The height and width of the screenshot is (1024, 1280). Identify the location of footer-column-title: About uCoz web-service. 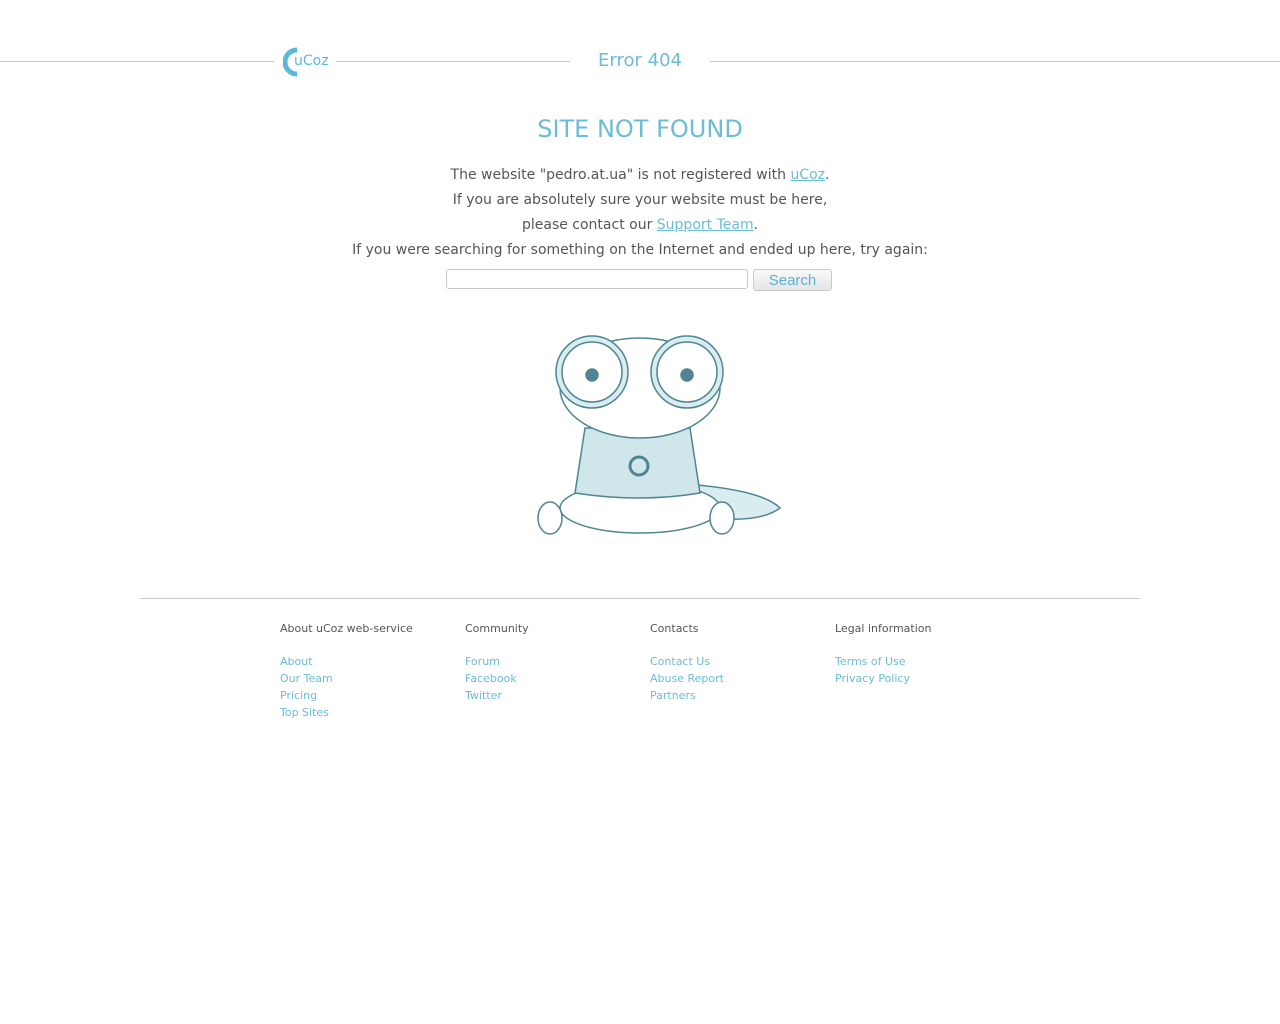
(346, 628).